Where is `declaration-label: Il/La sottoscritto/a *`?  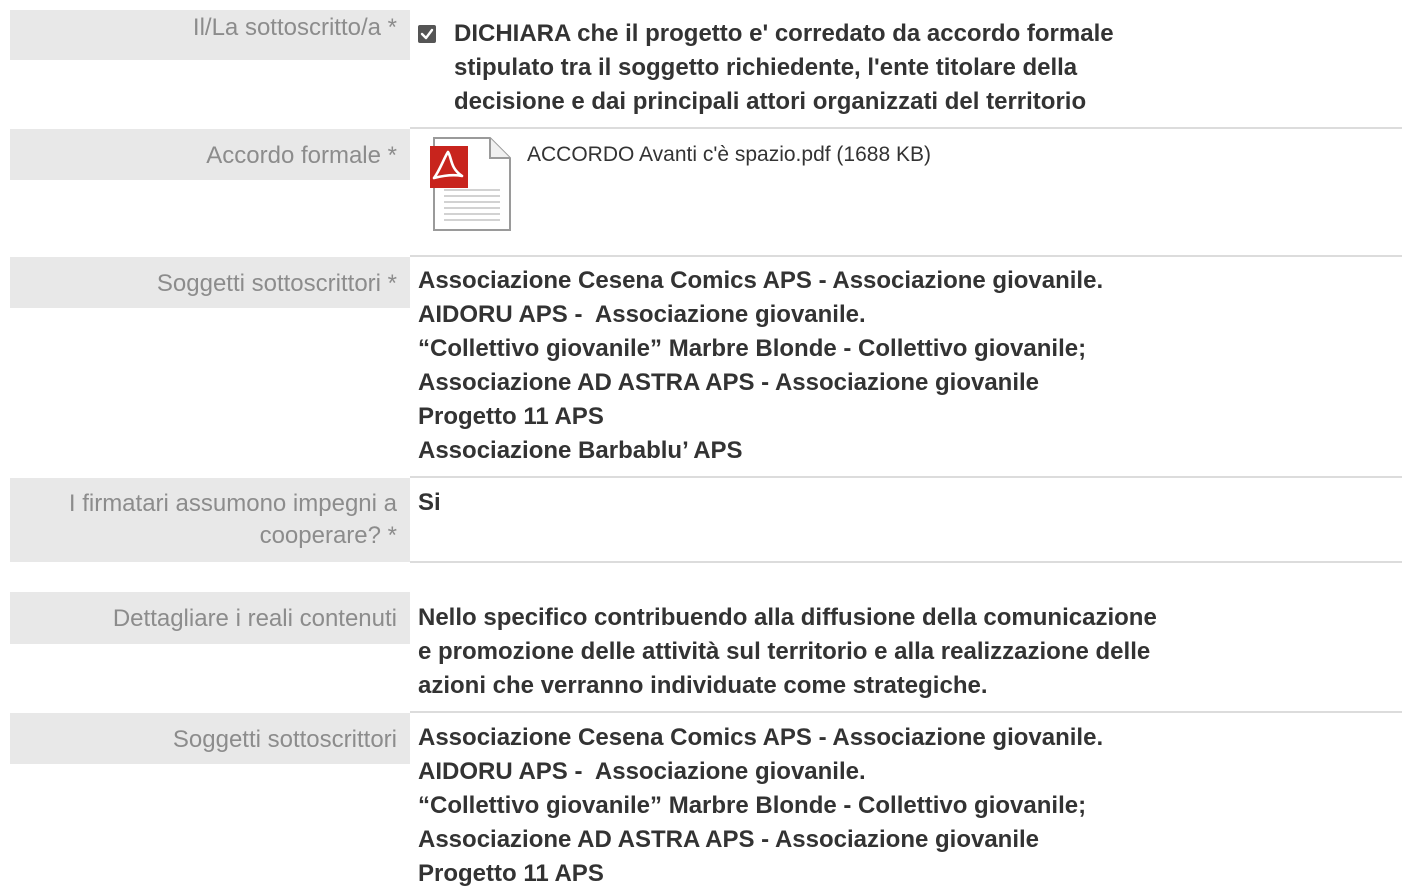 declaration-label: Il/La sottoscritto/a * is located at coordinates (210, 35).